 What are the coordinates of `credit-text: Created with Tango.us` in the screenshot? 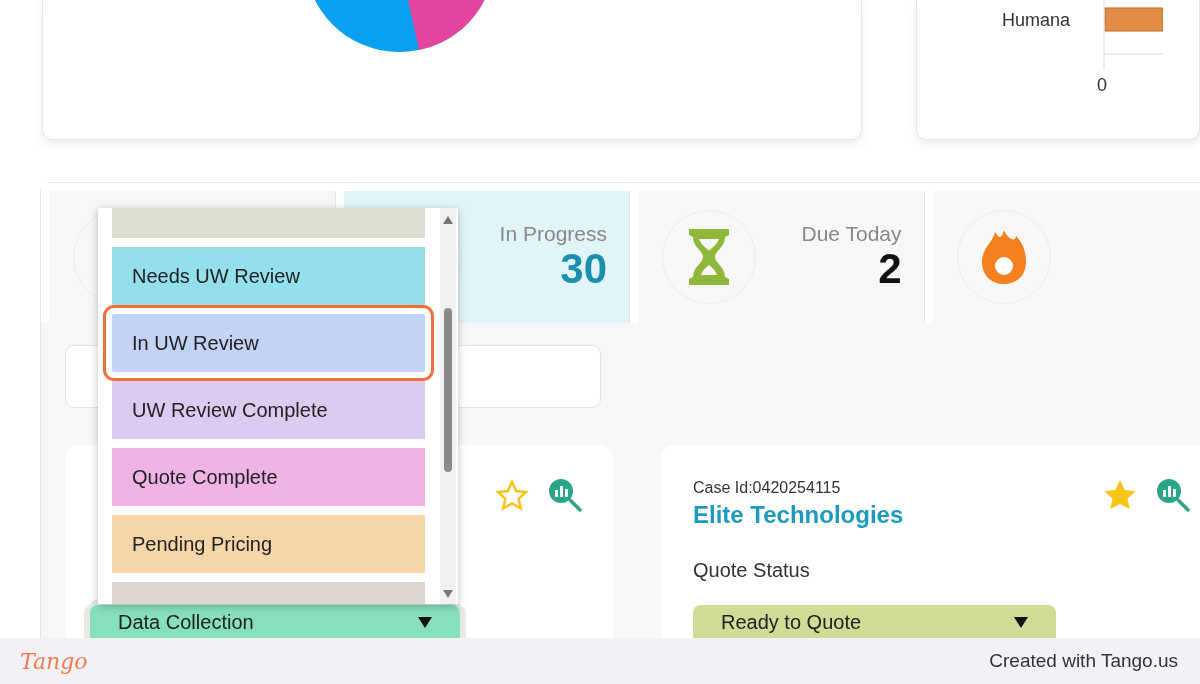 It's located at (1083, 661).